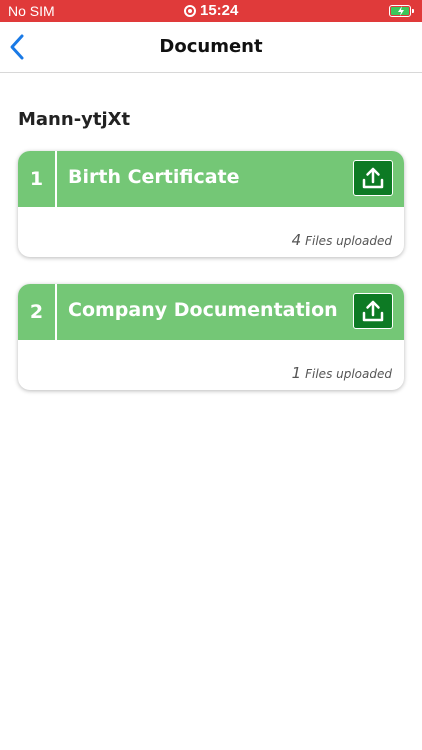  What do you see at coordinates (31, 11) in the screenshot?
I see `carrier-label: No SIM` at bounding box center [31, 11].